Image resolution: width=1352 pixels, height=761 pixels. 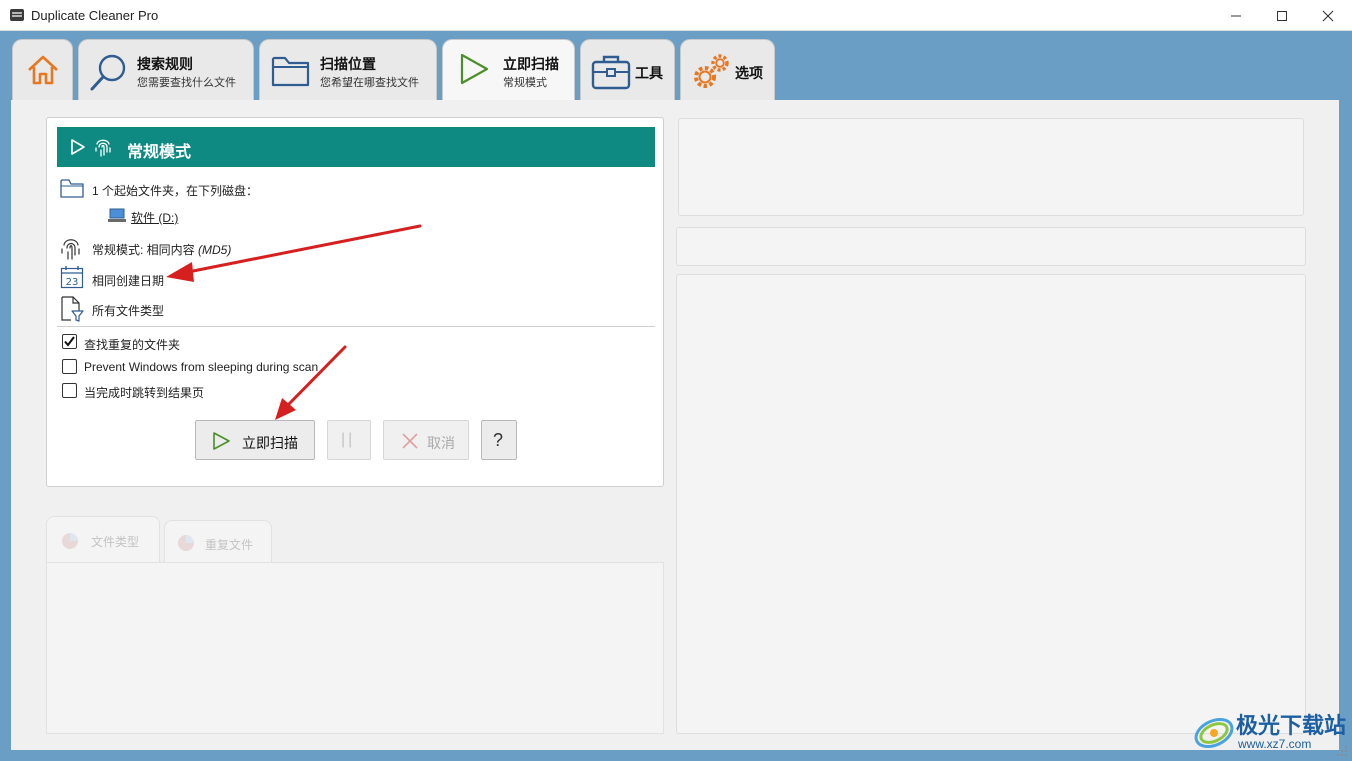 What do you see at coordinates (991, 167) in the screenshot?
I see `right-top-panel` at bounding box center [991, 167].